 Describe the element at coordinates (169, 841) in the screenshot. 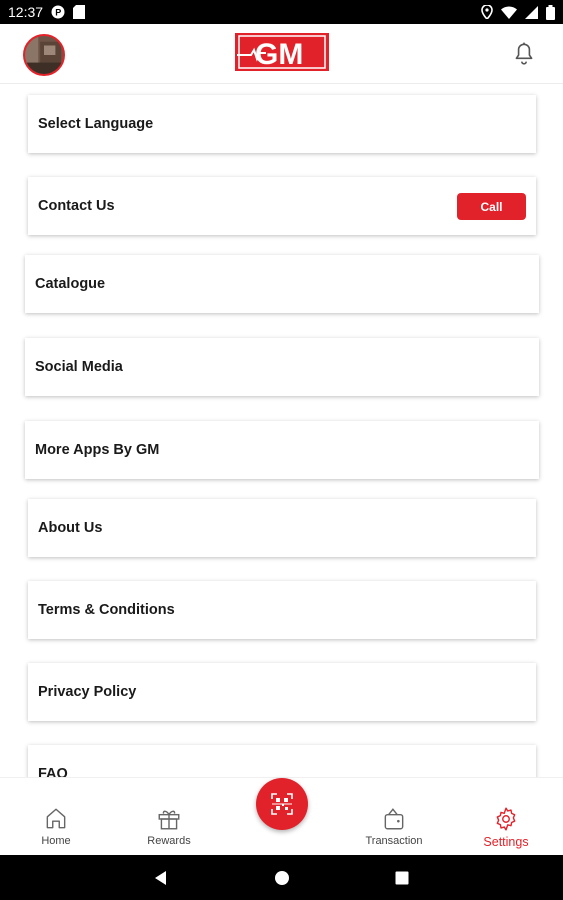

I see `nav-label: Rewards` at that location.